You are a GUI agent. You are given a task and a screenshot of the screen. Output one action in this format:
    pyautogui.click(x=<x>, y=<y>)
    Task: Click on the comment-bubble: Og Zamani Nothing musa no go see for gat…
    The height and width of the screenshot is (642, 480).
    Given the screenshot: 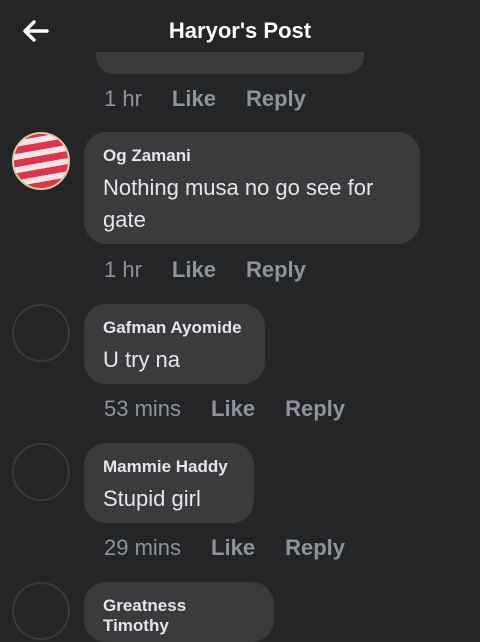 What is the action you would take?
    pyautogui.click(x=252, y=188)
    